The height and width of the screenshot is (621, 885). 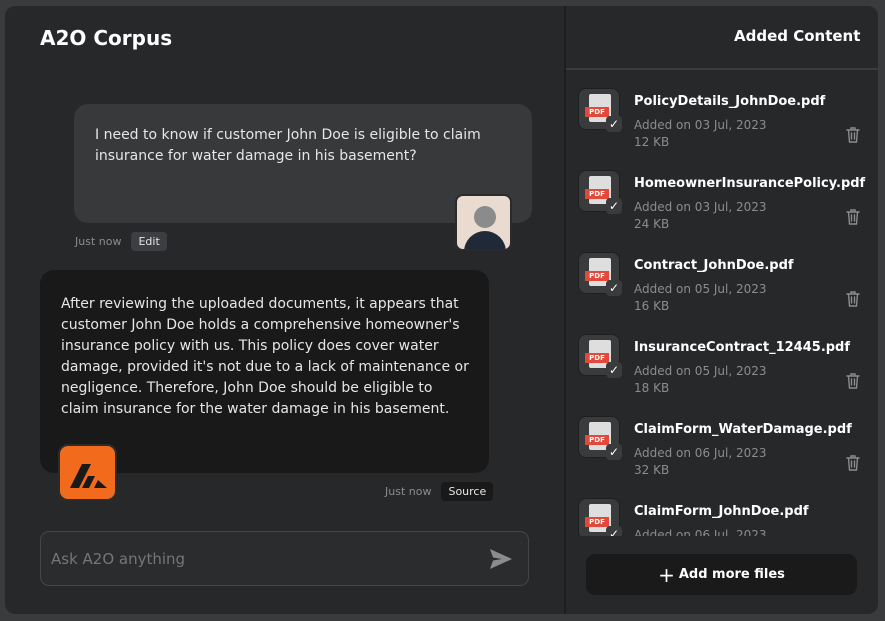 What do you see at coordinates (797, 36) in the screenshot?
I see `panel-title: Added Content` at bounding box center [797, 36].